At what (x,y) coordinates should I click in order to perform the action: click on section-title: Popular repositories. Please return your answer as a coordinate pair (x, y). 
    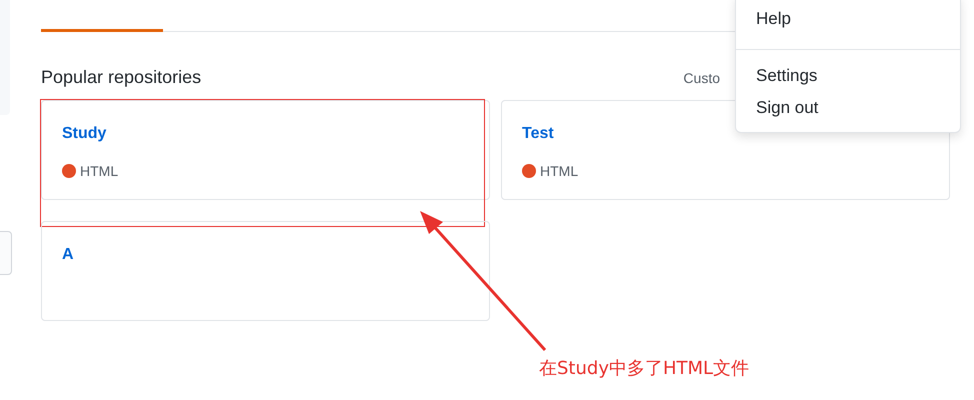
    Looking at the image, I should click on (121, 77).